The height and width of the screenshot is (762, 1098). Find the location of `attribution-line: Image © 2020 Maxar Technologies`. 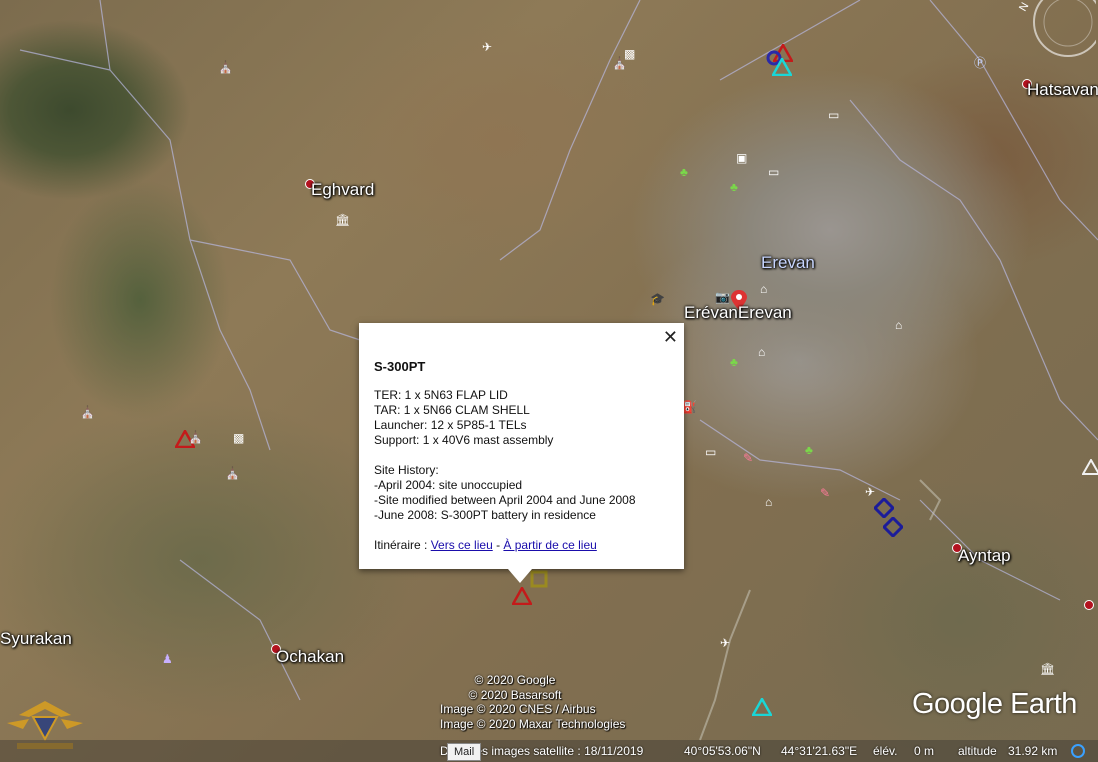

attribution-line: Image © 2020 Maxar Technologies is located at coordinates (533, 723).